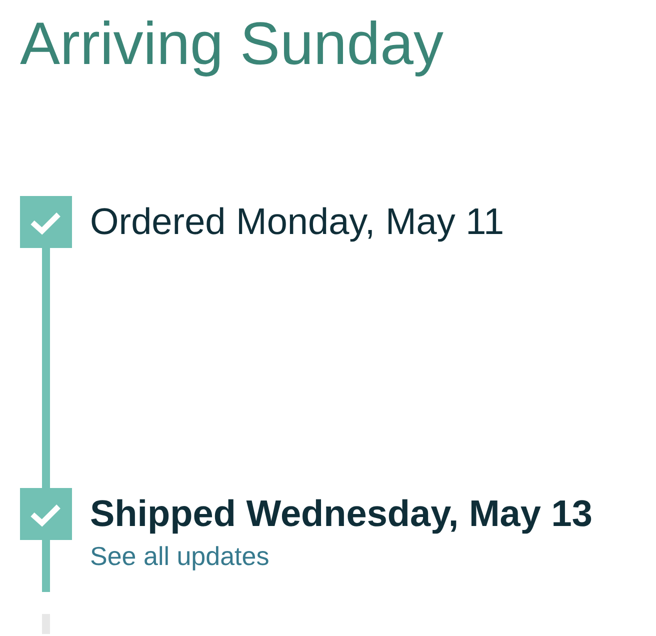 Image resolution: width=656 pixels, height=636 pixels. Describe the element at coordinates (180, 556) in the screenshot. I see `see-all-updates-link: See all updates` at that location.